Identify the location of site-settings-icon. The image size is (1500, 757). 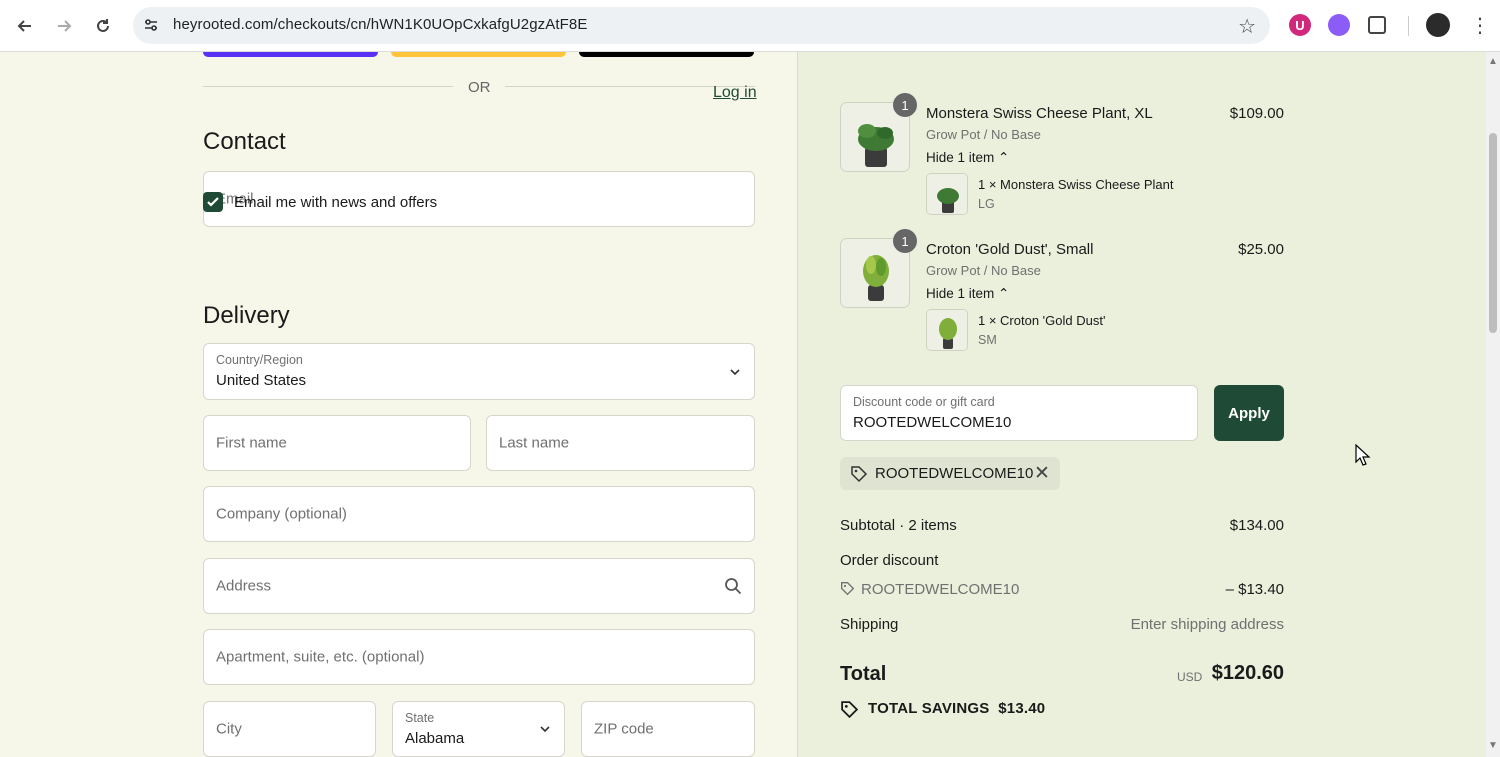
(151, 25).